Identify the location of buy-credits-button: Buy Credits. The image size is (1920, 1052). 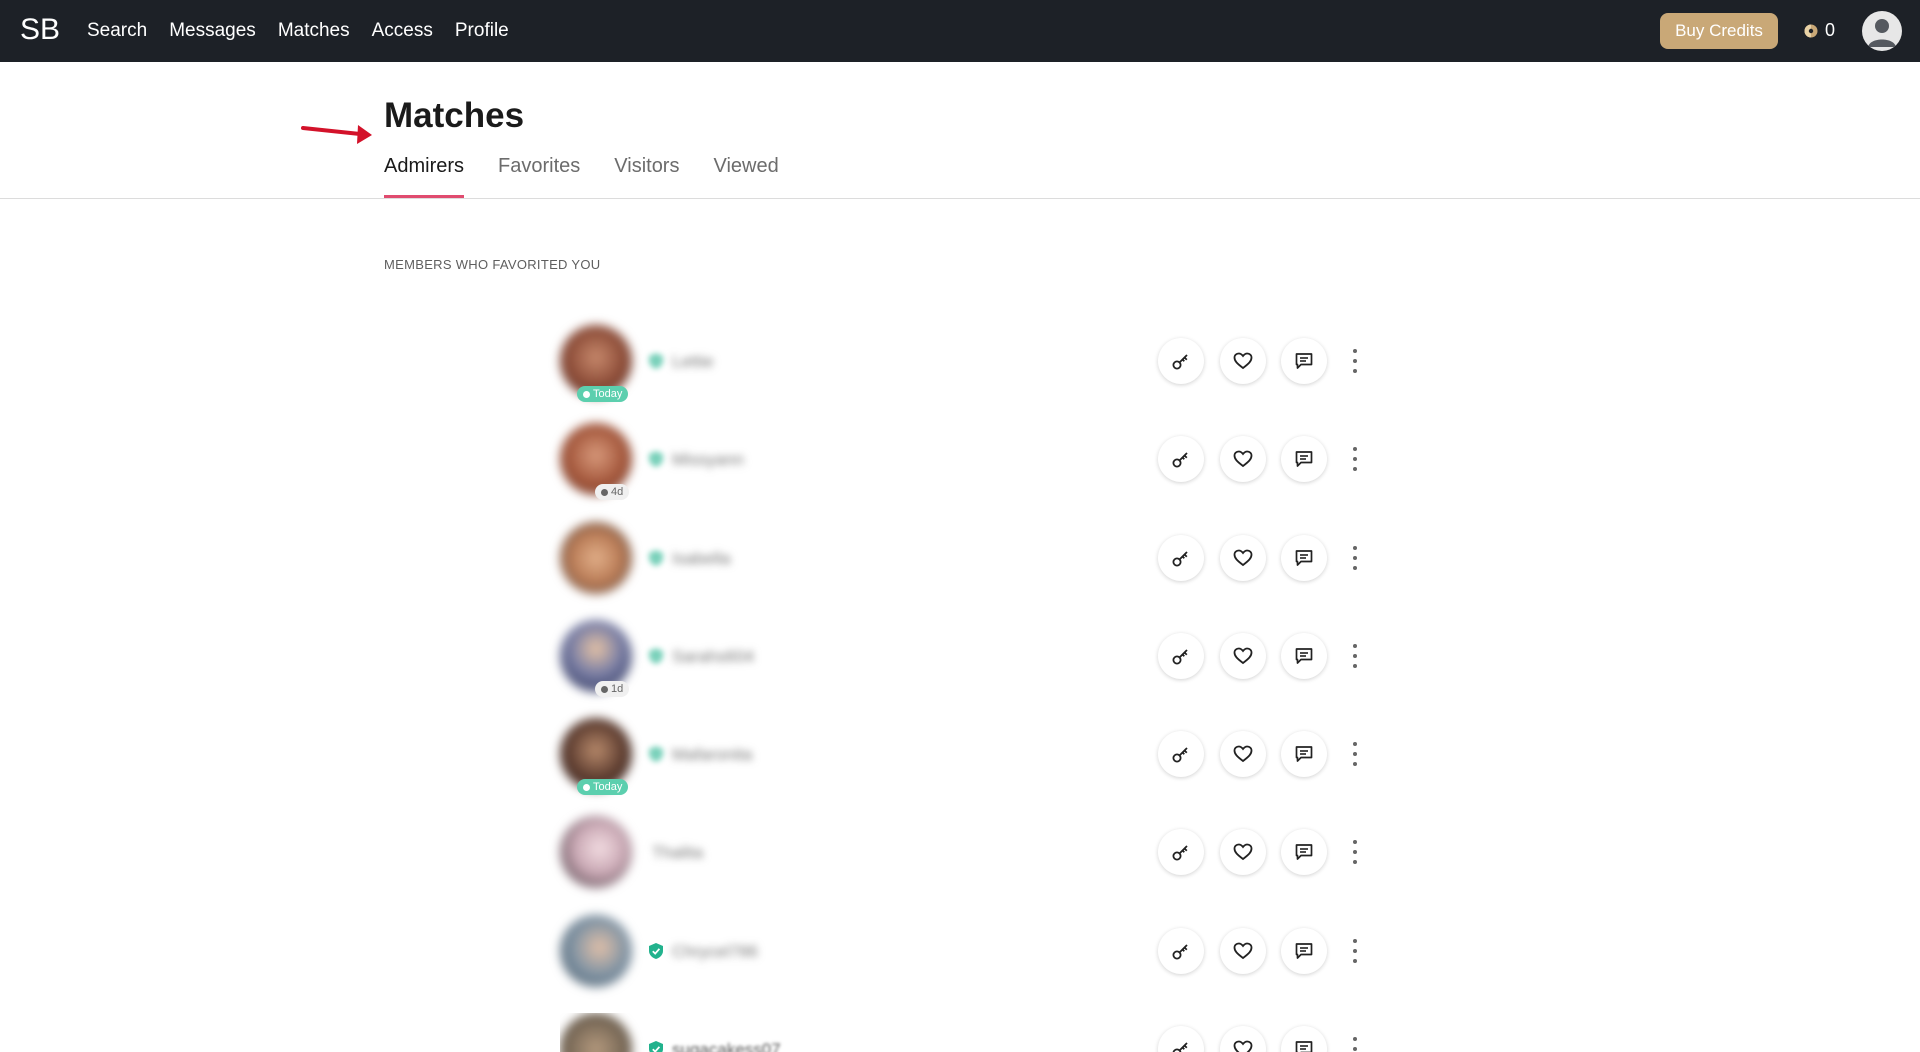
(1719, 31).